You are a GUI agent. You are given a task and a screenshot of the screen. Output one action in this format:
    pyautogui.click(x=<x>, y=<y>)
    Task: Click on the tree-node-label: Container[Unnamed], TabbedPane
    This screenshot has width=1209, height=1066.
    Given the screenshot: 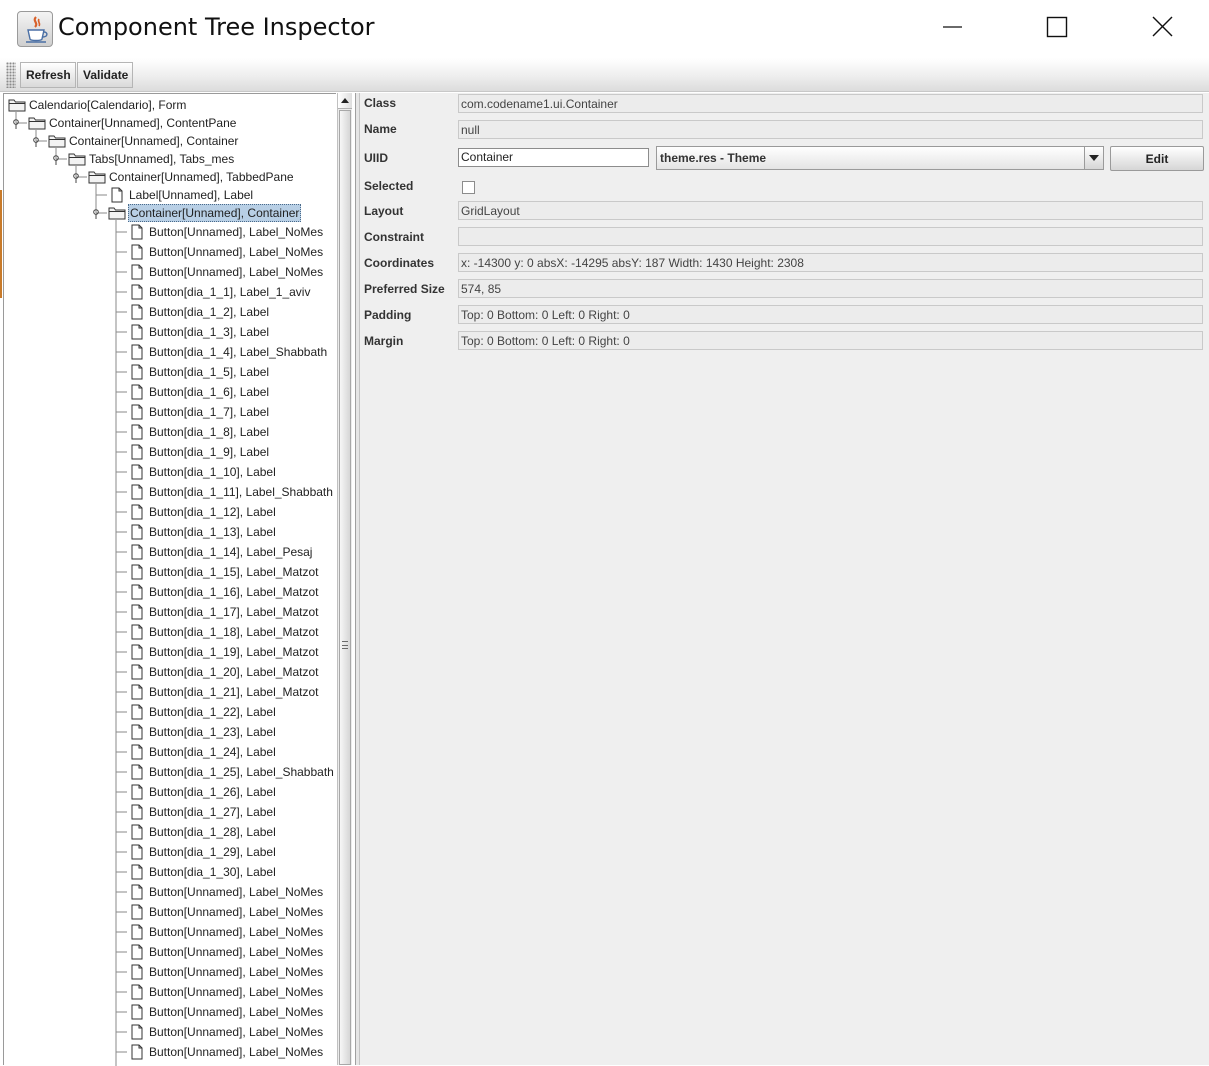 What is the action you would take?
    pyautogui.click(x=201, y=177)
    